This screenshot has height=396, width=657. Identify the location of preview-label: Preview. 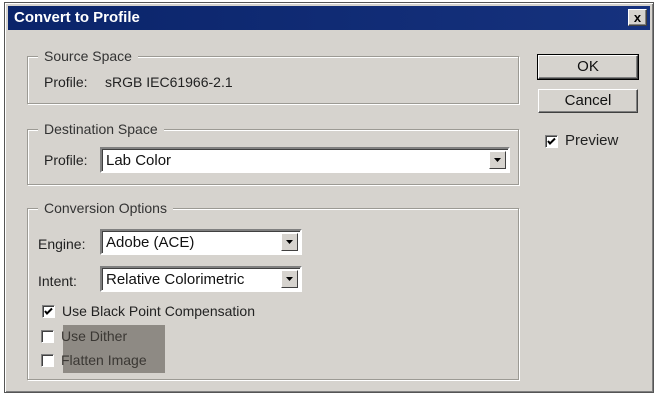
(592, 140).